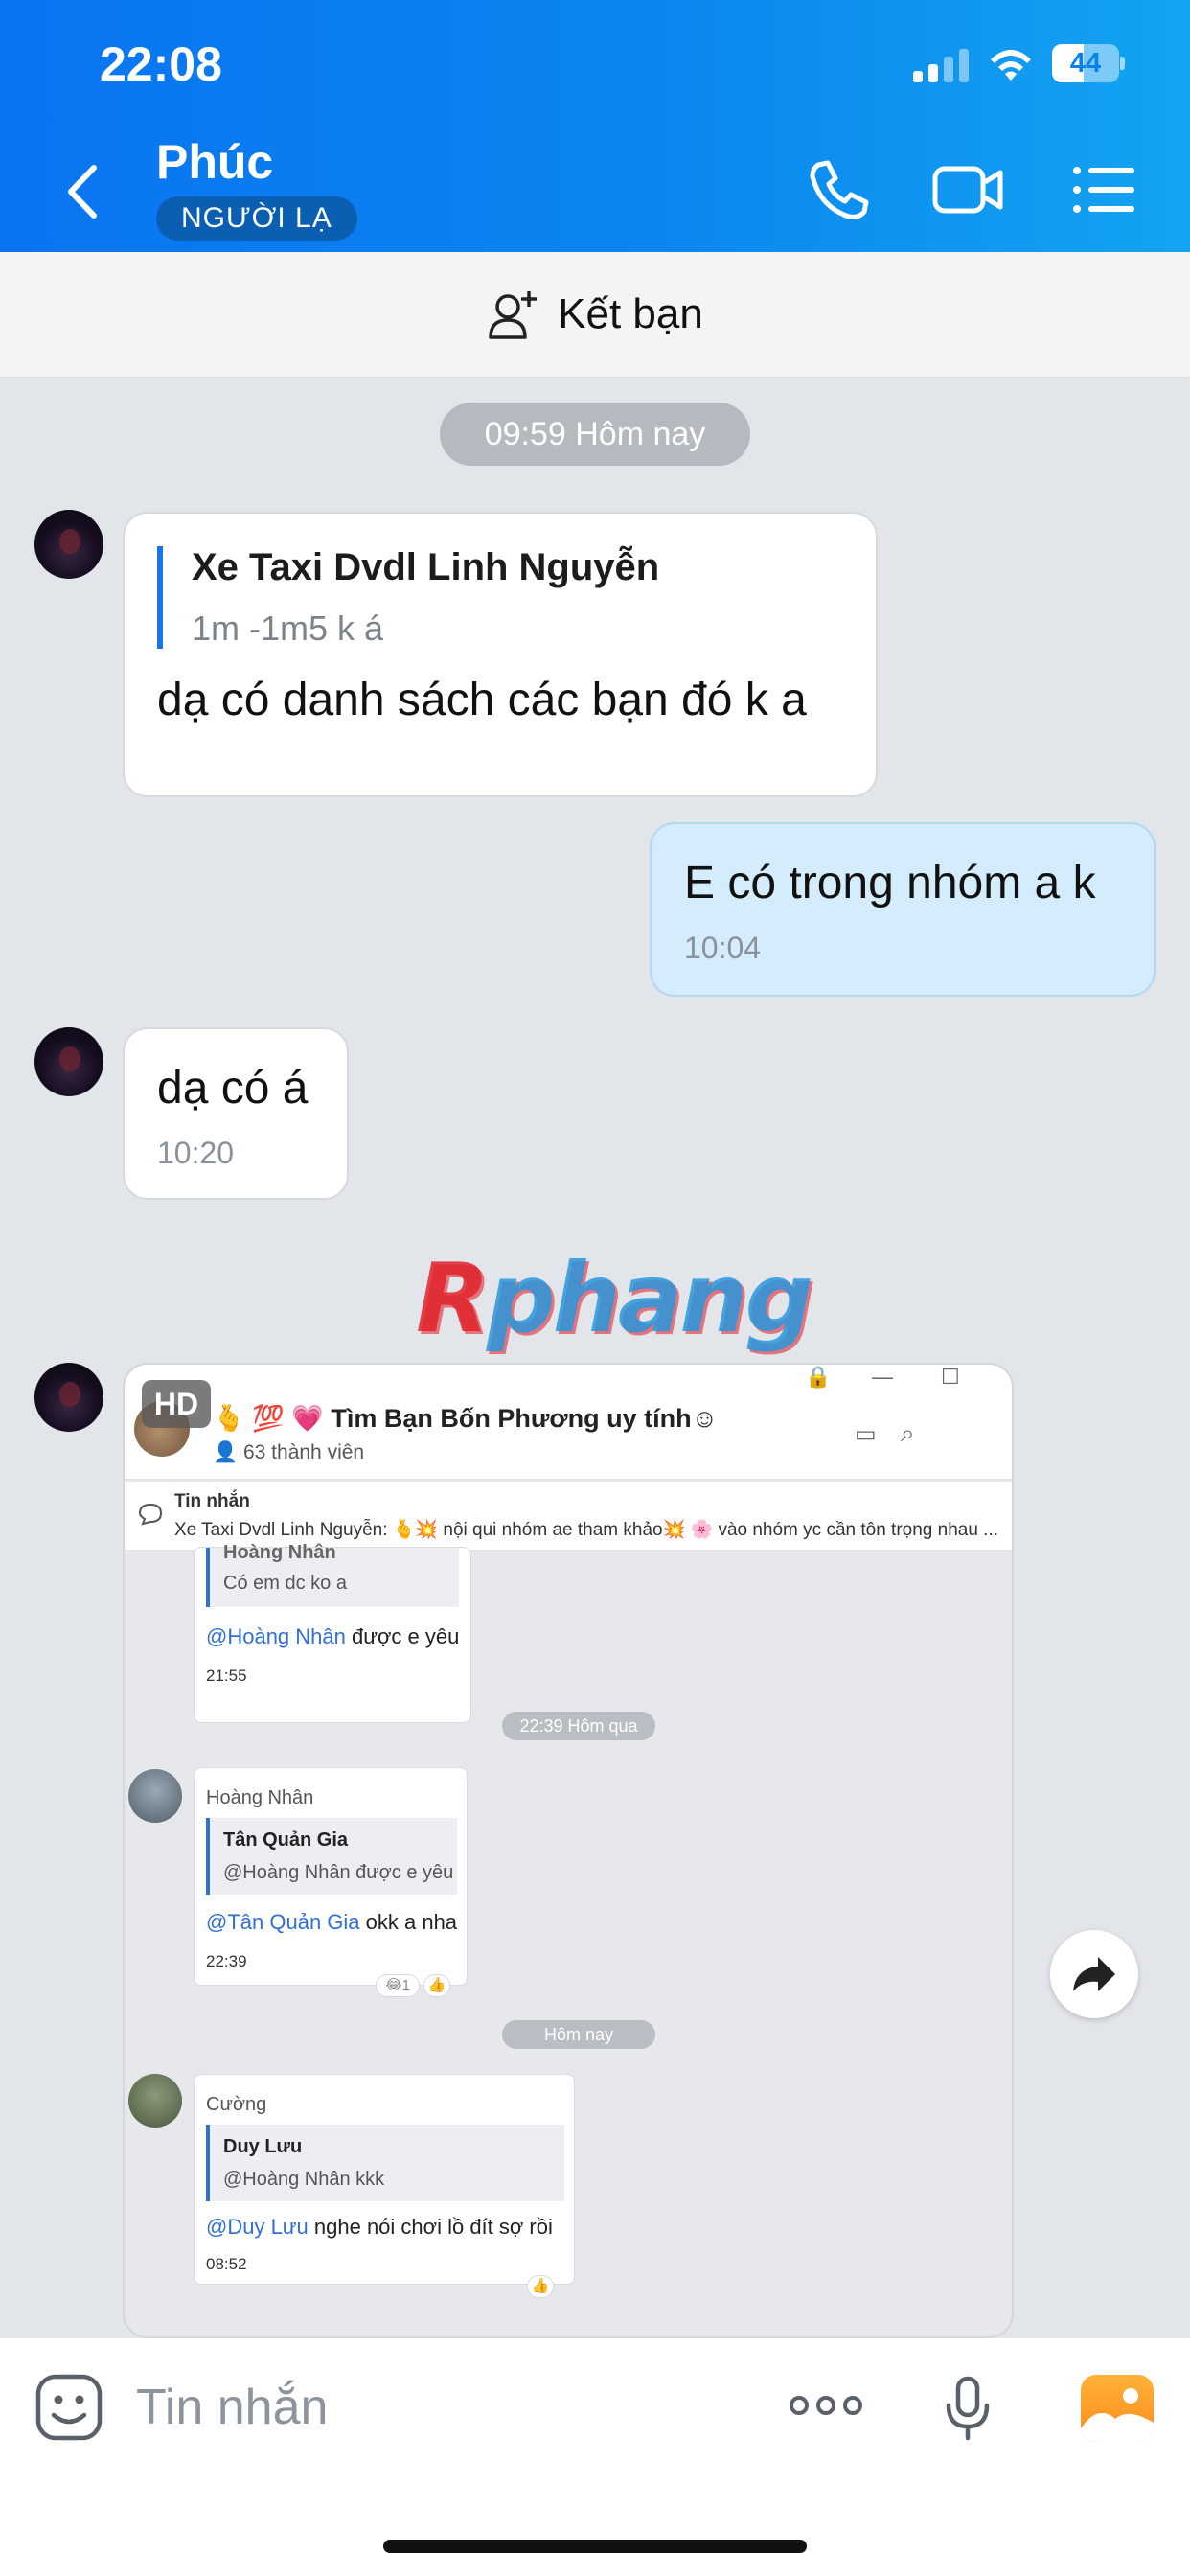 Image resolution: width=1190 pixels, height=2576 pixels. I want to click on shot-chat-icon, so click(151, 1514).